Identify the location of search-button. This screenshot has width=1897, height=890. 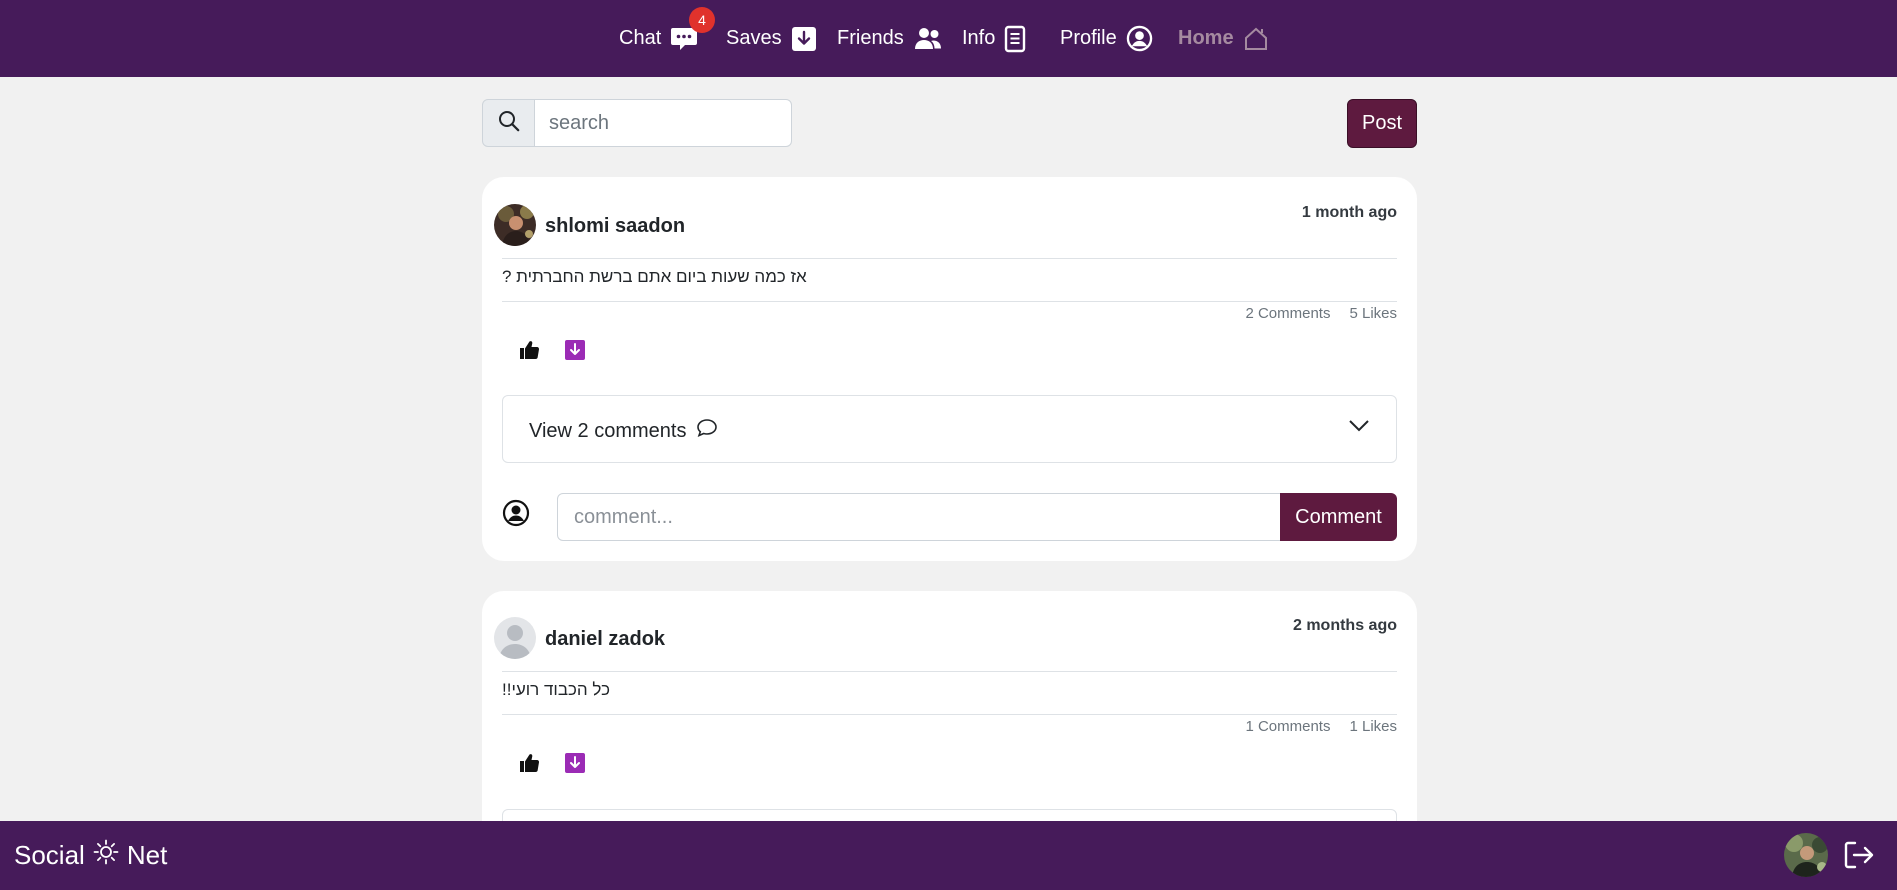
(508, 123).